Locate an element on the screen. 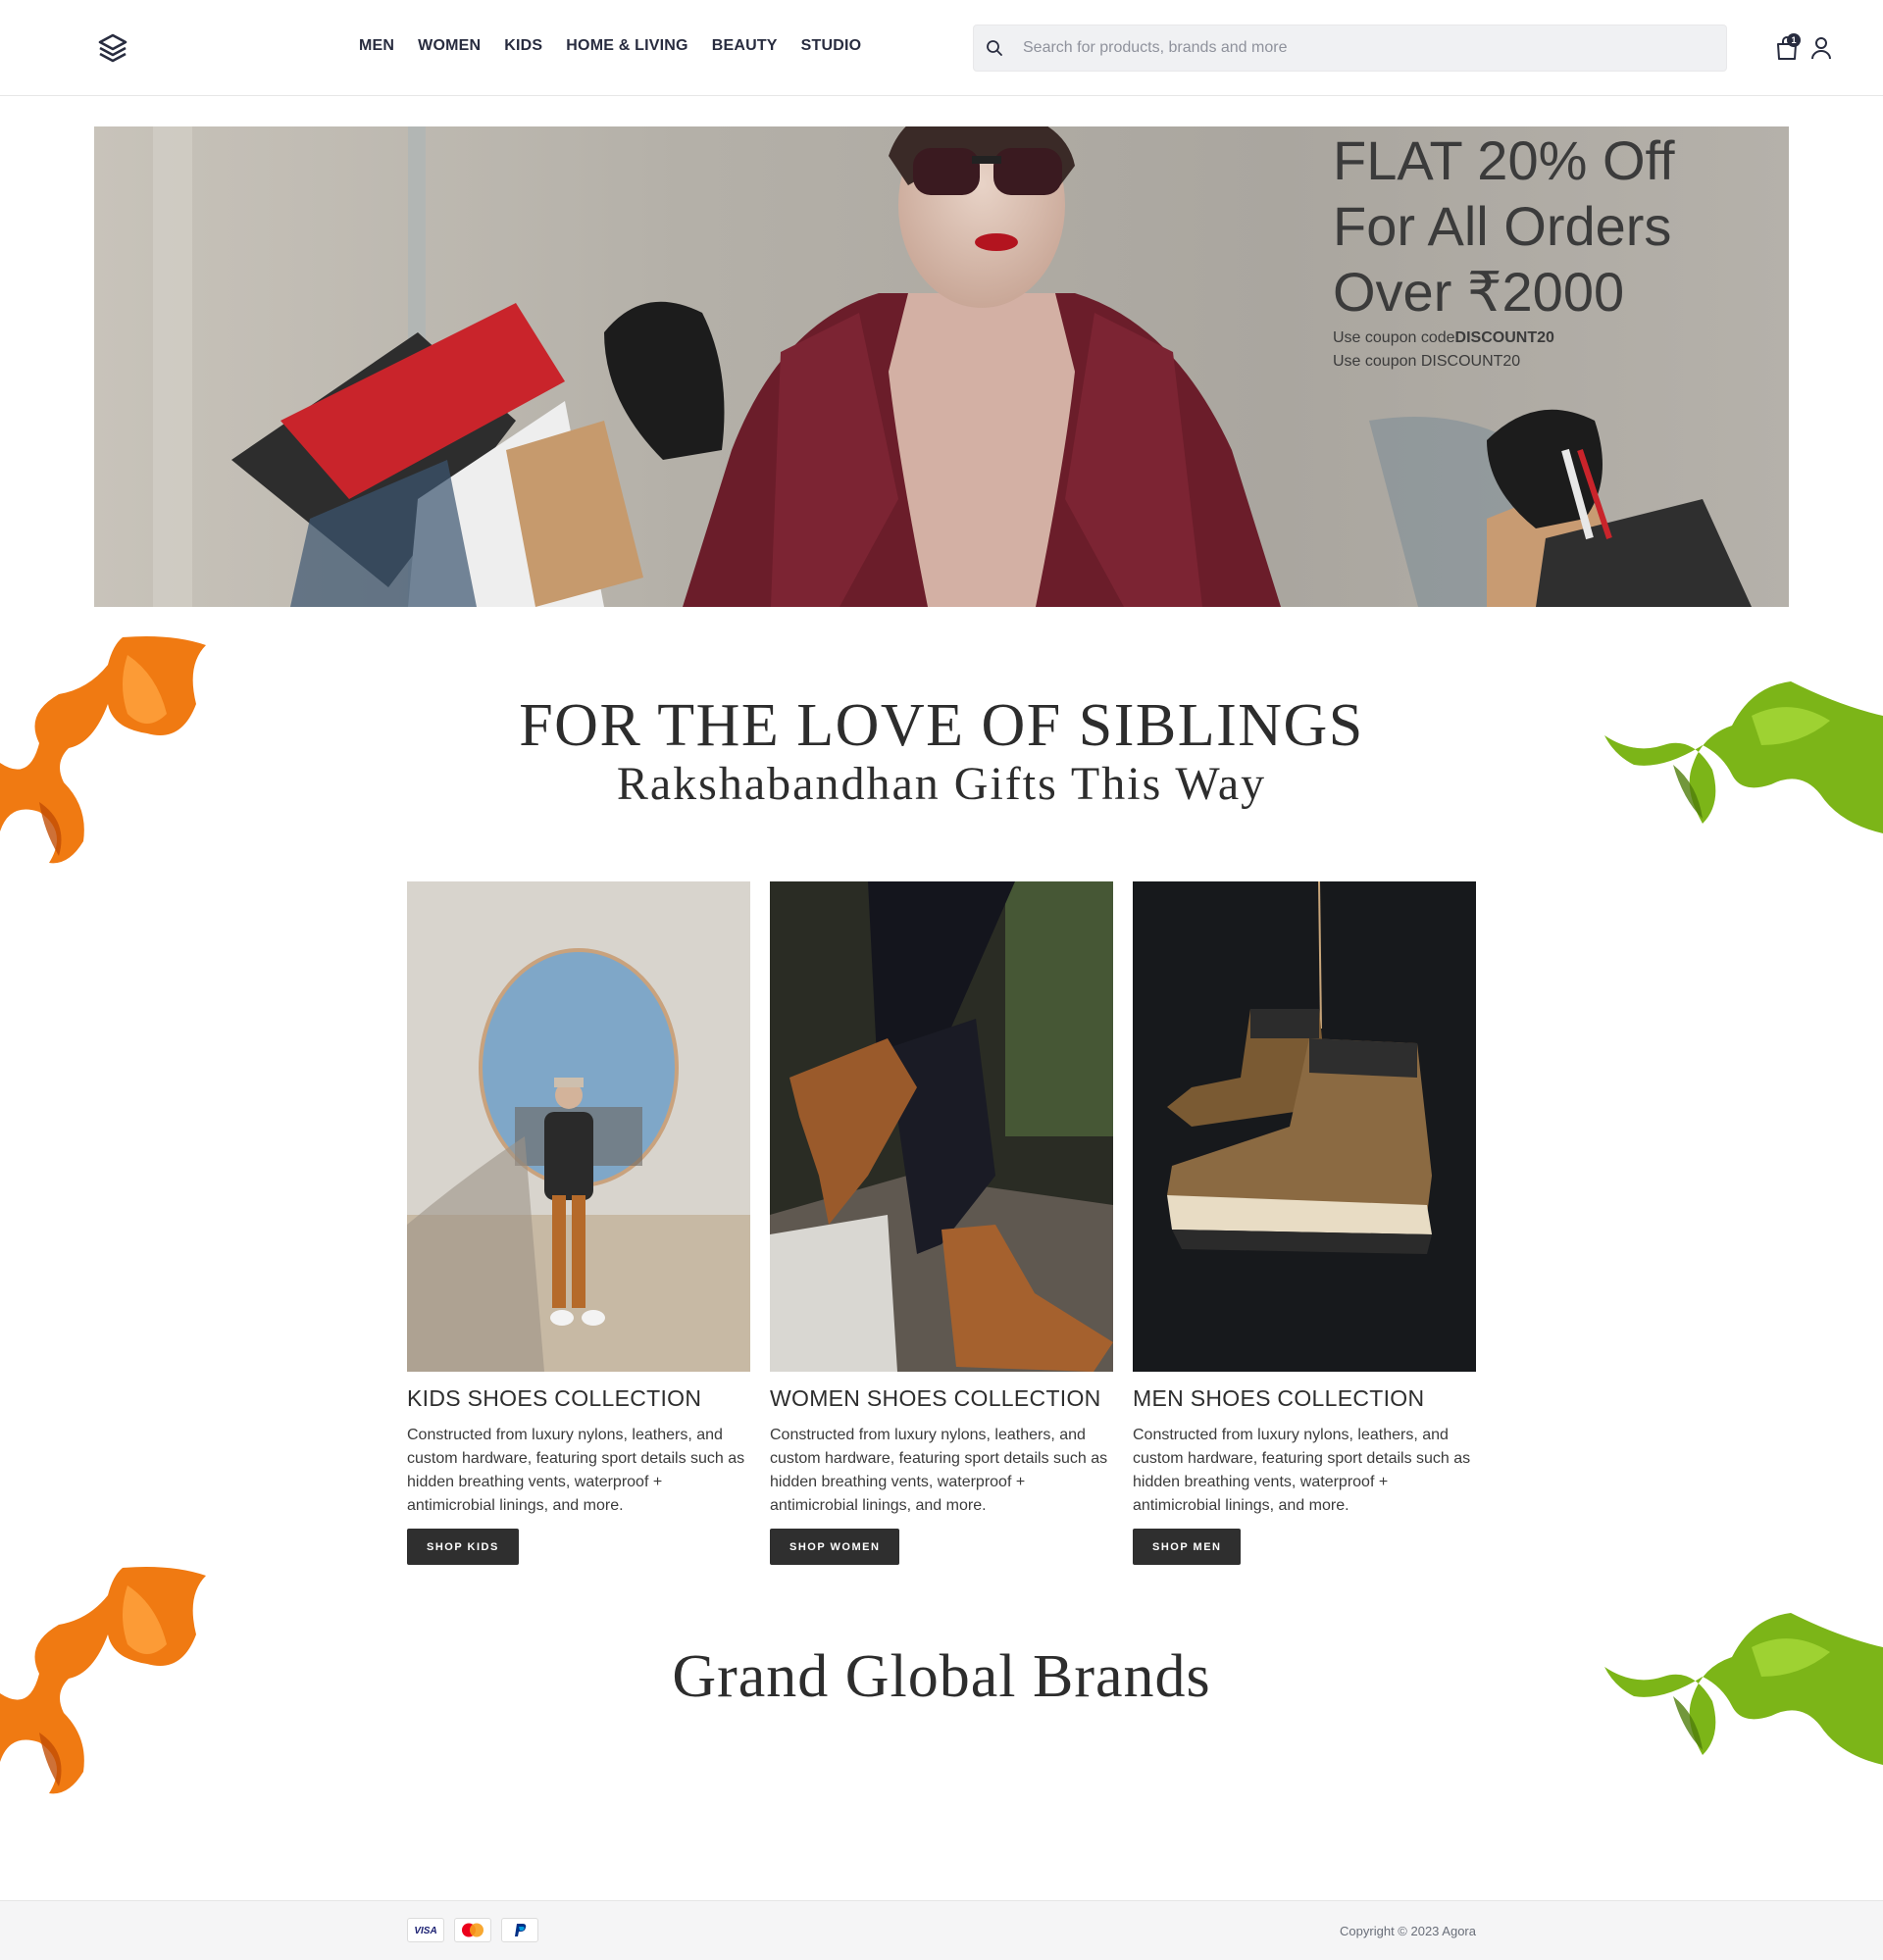 The image size is (1883, 1960). svg-text: VISA is located at coordinates (425, 1931).